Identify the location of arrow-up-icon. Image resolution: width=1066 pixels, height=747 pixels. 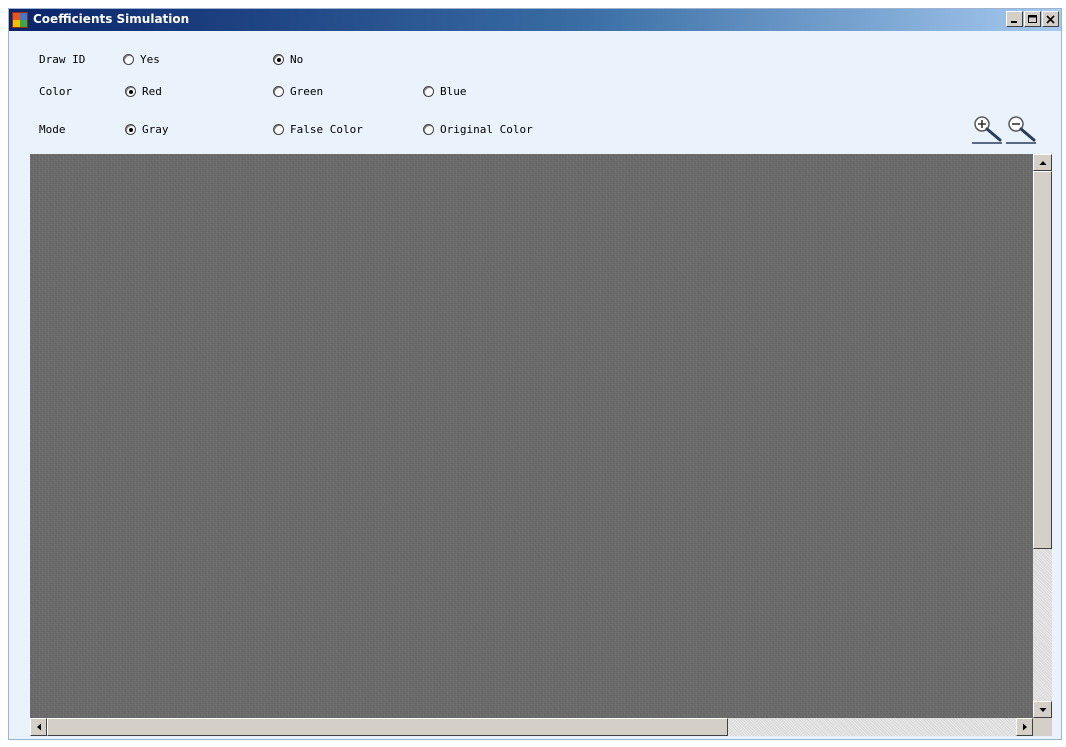
(1042, 162).